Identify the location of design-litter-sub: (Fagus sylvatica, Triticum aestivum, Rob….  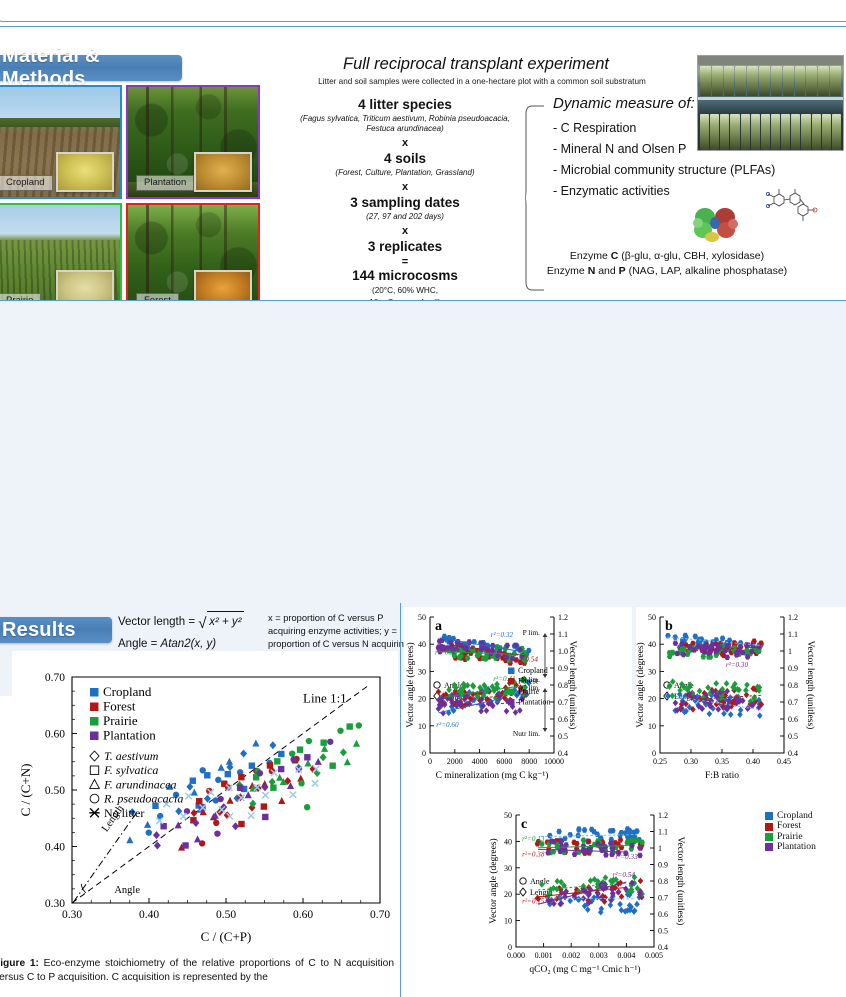
(405, 123).